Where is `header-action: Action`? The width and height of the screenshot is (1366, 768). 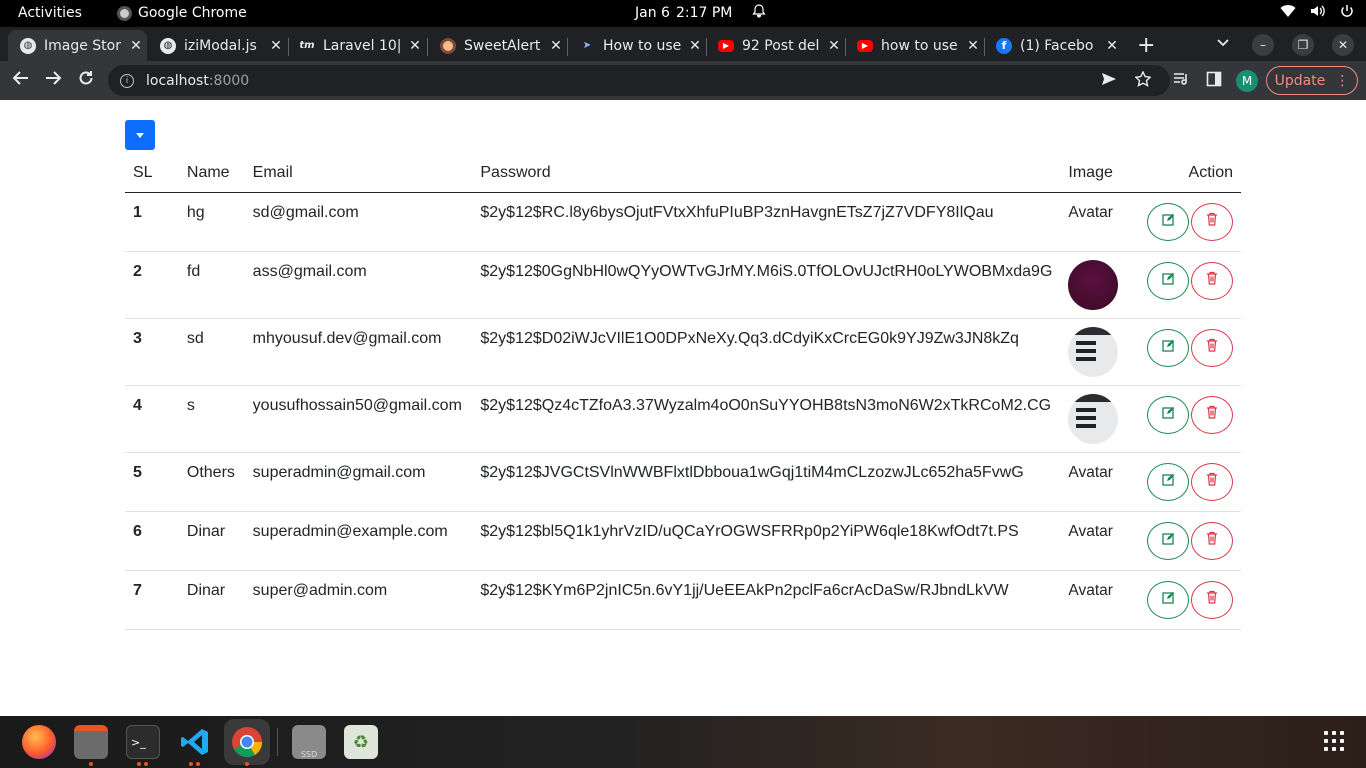 header-action: Action is located at coordinates (1189, 173).